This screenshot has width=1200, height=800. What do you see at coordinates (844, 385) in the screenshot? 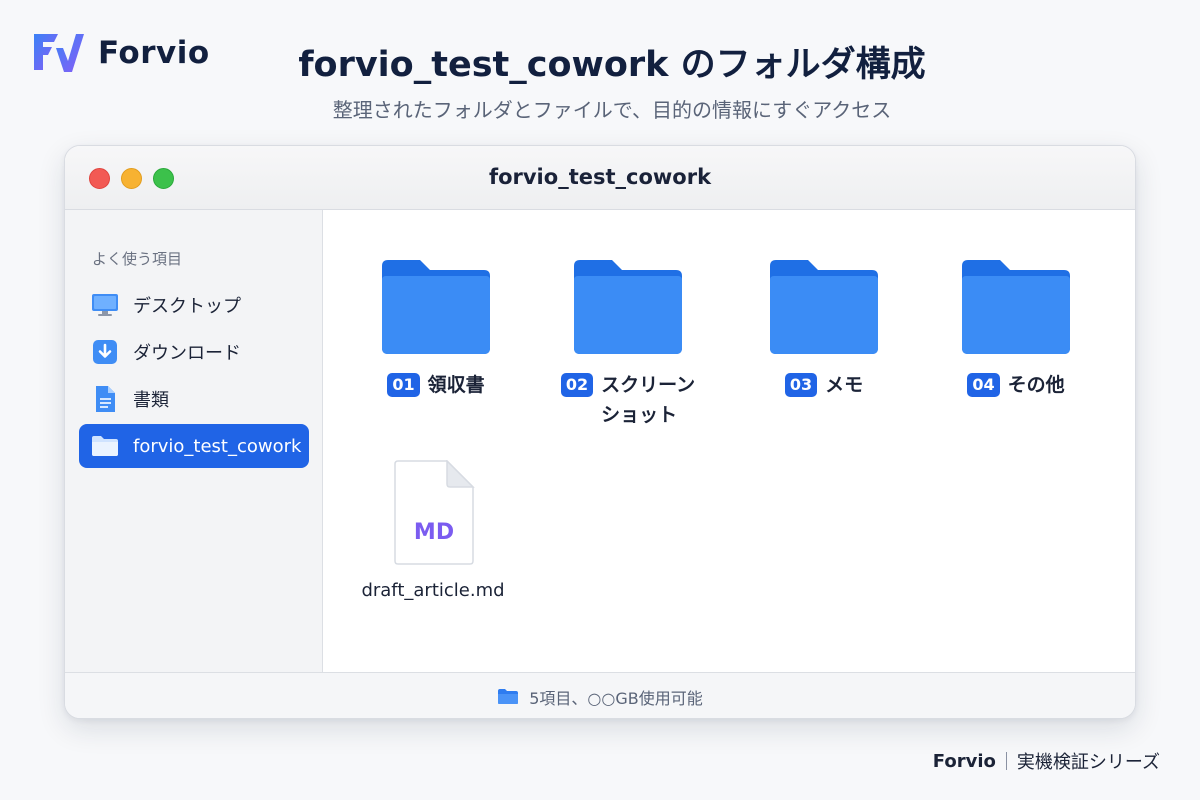
I see `folder-name: メモ` at bounding box center [844, 385].